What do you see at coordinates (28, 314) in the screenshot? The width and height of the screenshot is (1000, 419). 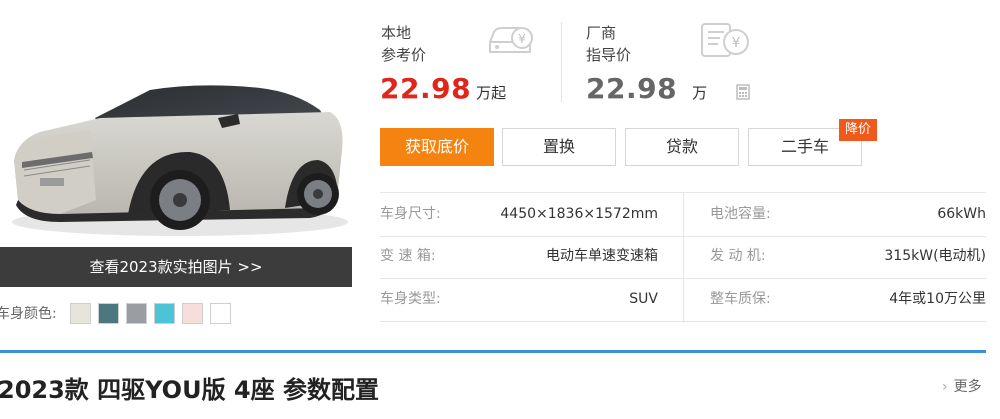 I see `body-colors-label: 车身颜色:` at bounding box center [28, 314].